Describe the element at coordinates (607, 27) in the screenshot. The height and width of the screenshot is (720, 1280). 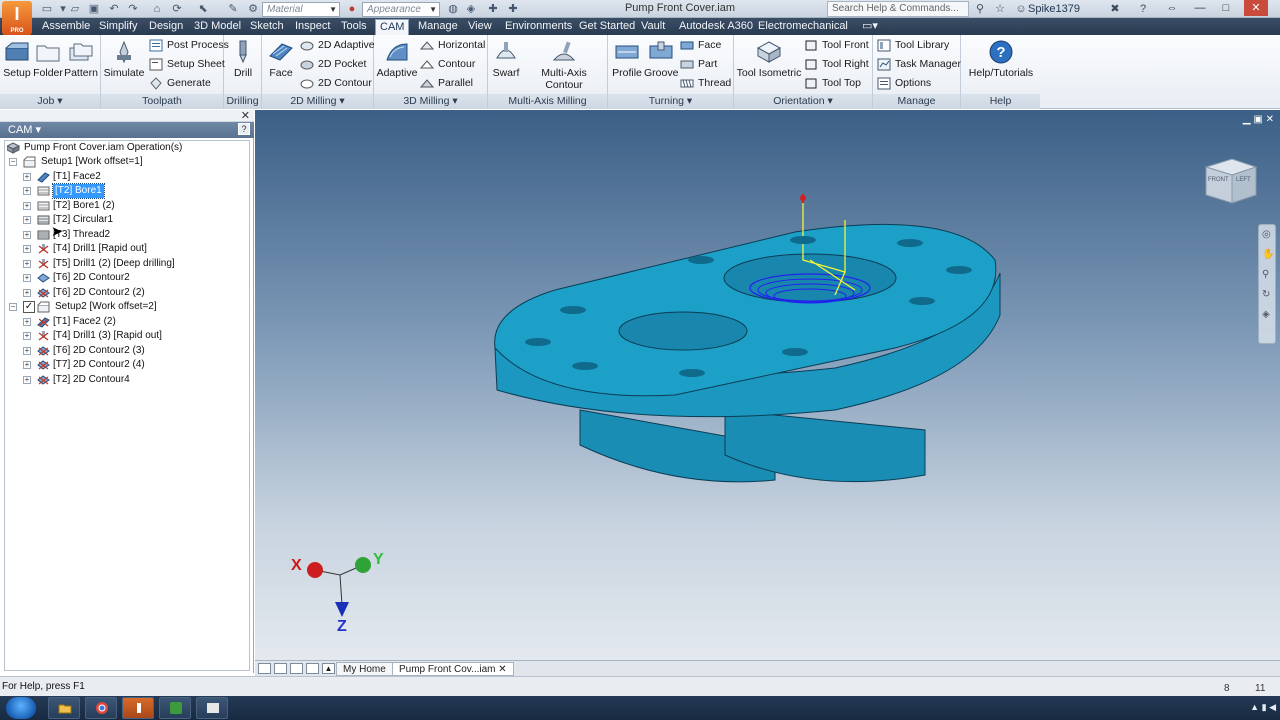
I see `tab-get-started: Get Started` at that location.